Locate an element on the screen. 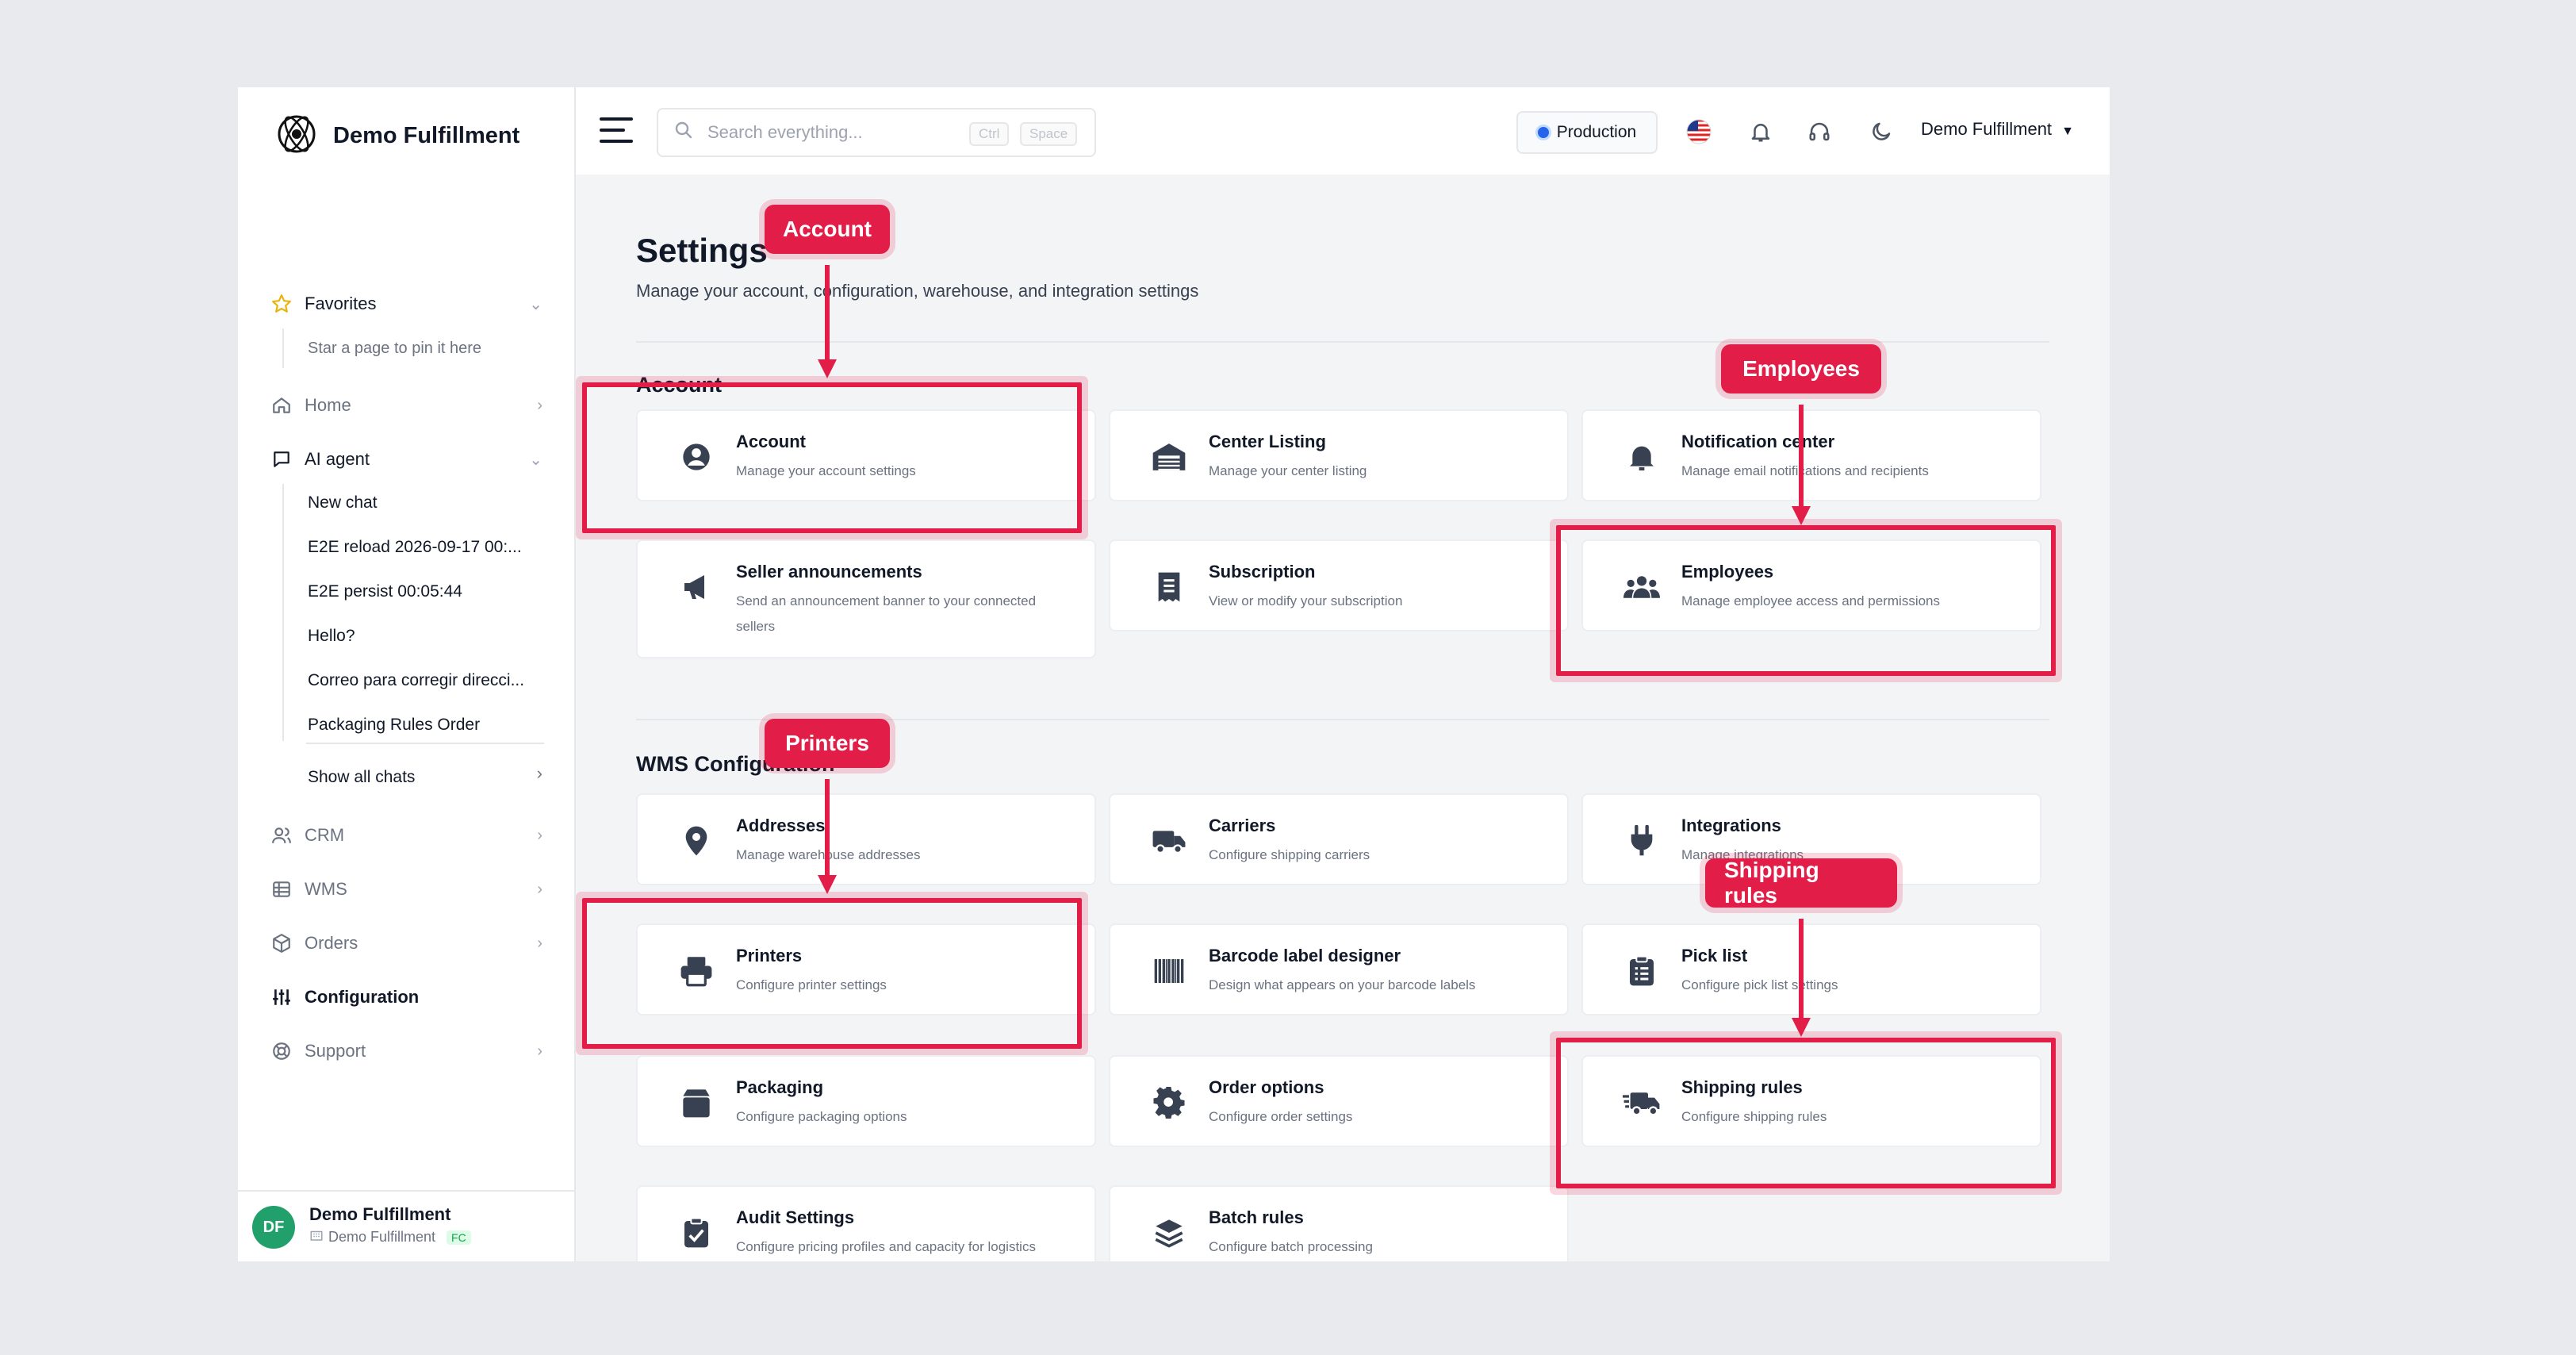  settings-card-order-options: Order options Configure order settings is located at coordinates (1339, 1101).